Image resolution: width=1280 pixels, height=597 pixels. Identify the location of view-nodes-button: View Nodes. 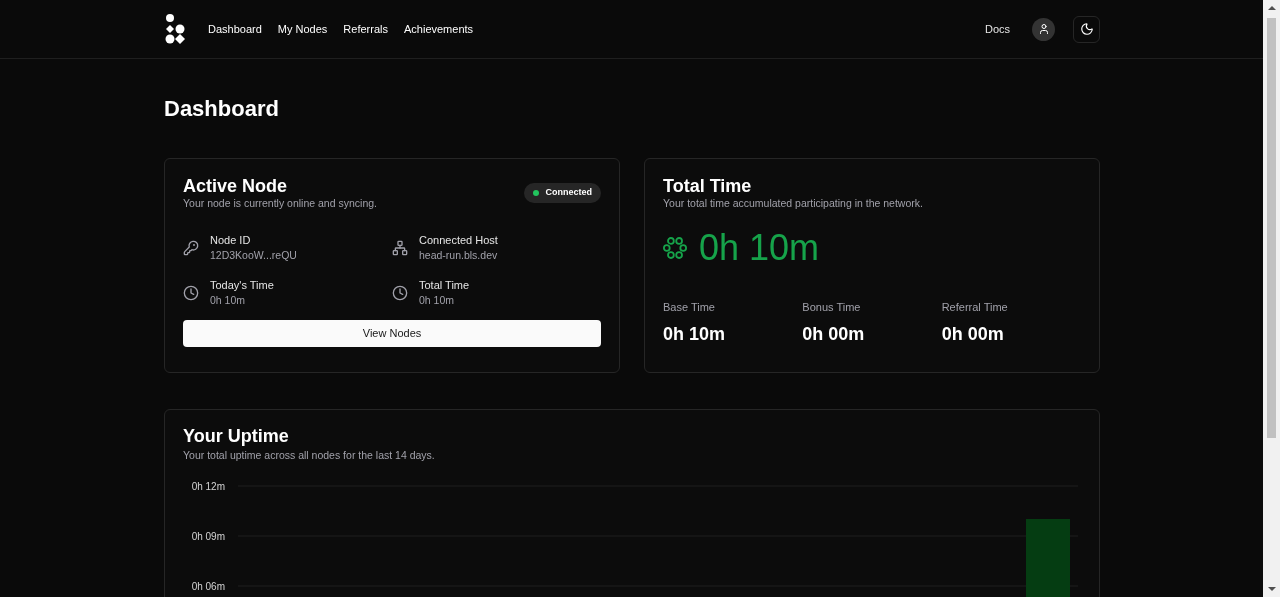
(392, 333).